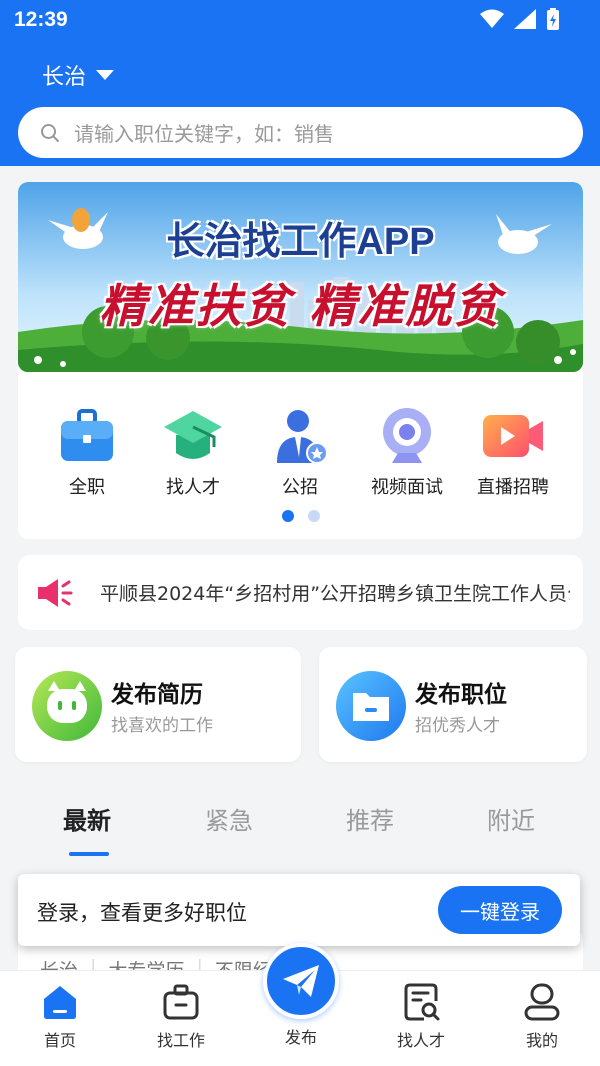 The image size is (600, 1066). I want to click on category-label: 公招, so click(300, 487).